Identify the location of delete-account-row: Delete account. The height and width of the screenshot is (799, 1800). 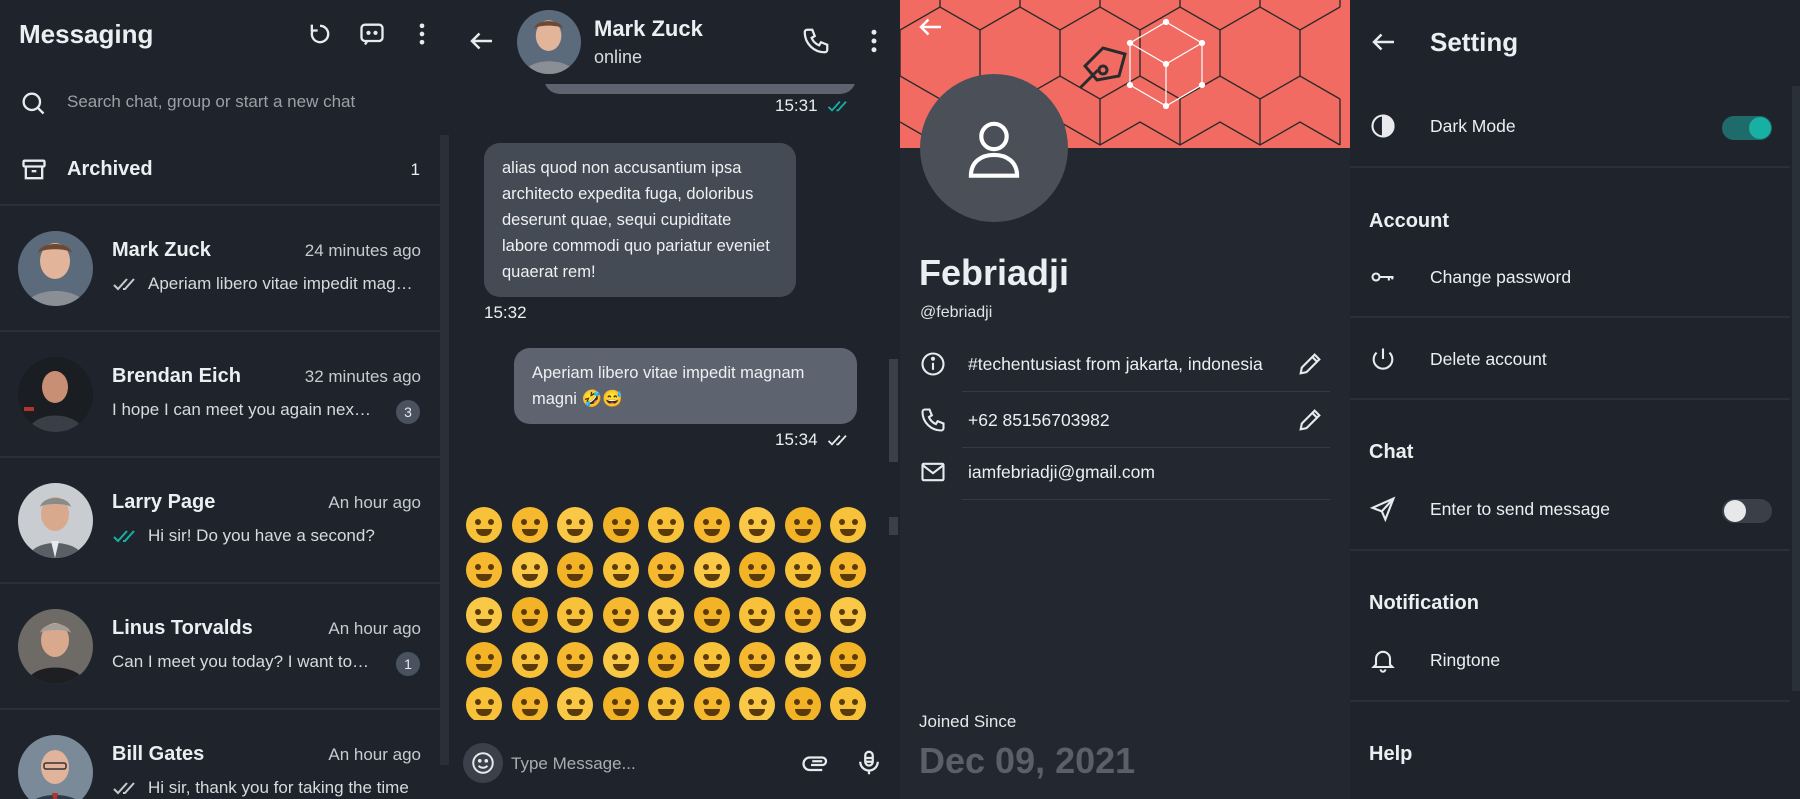
(1570, 359).